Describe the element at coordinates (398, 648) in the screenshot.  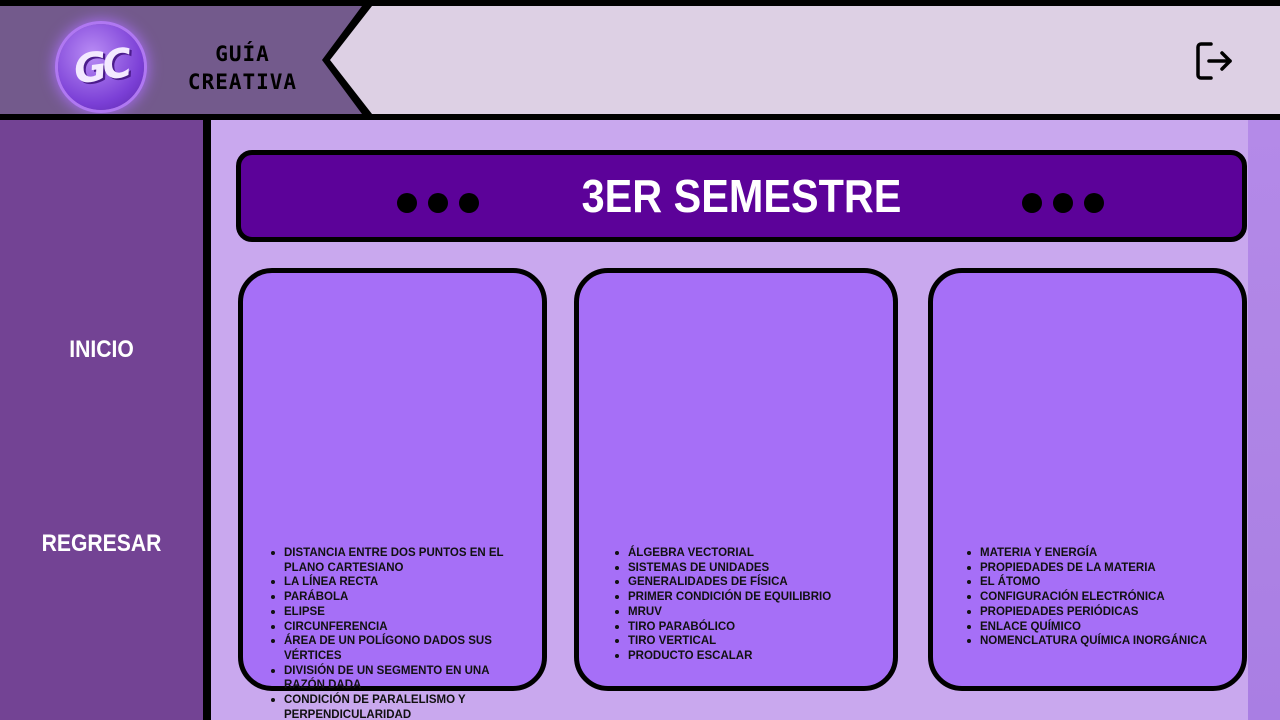
I see `list-item: Área de un polígono dados sus vértices` at that location.